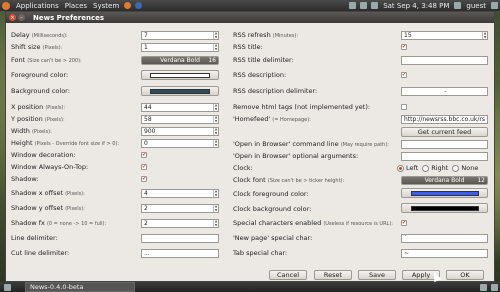  What do you see at coordinates (476, 6) in the screenshot?
I see `user-name: guest` at bounding box center [476, 6].